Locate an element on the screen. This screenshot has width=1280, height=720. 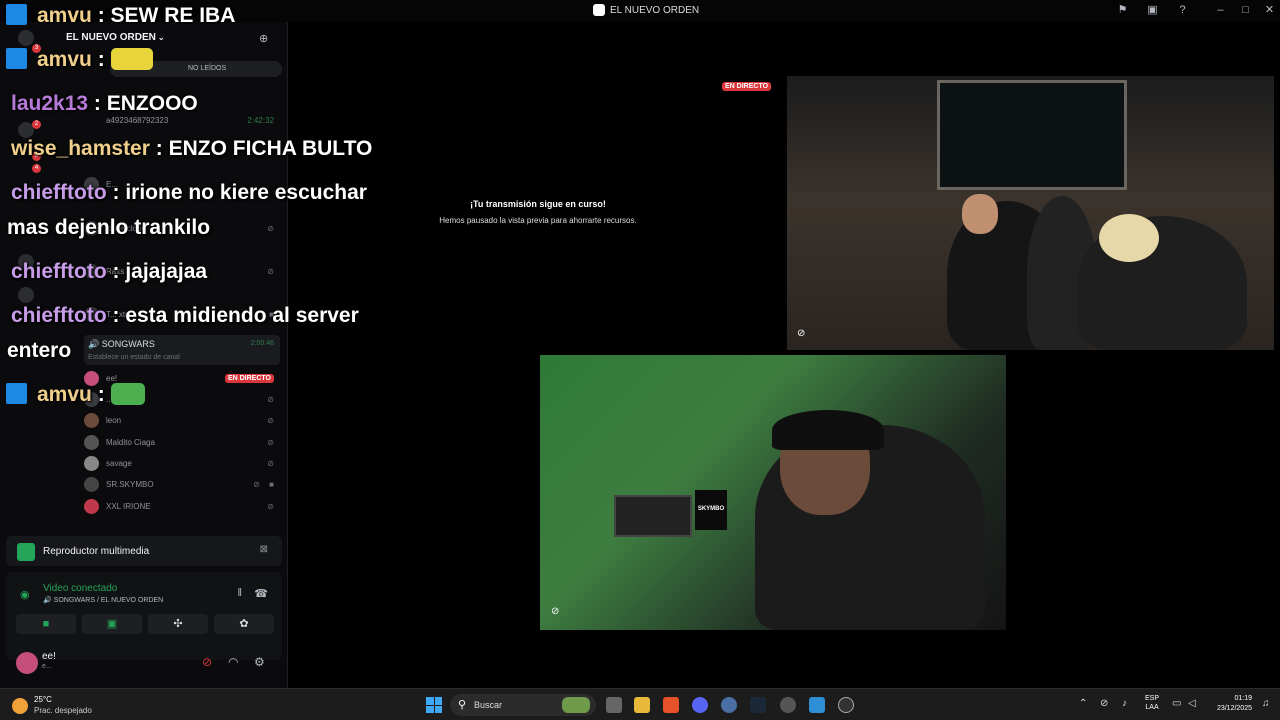
screen-share-button: ▣ is located at coordinates (112, 624).